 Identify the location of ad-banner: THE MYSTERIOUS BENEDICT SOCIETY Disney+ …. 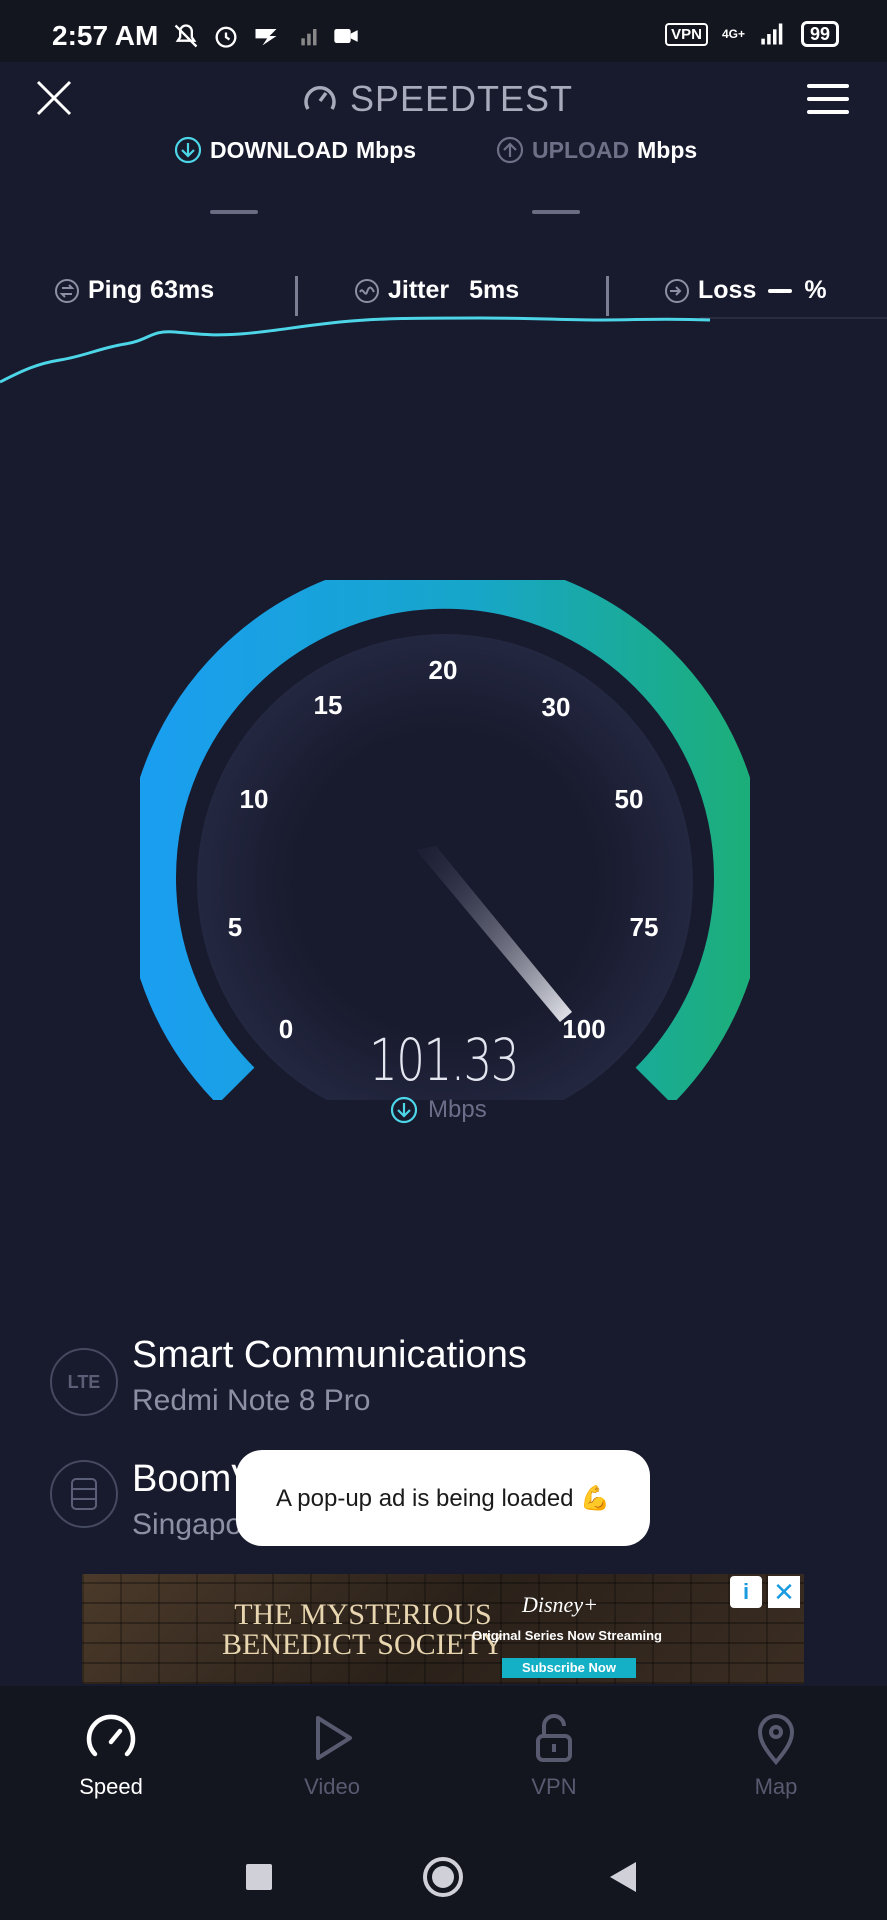
(443, 1629).